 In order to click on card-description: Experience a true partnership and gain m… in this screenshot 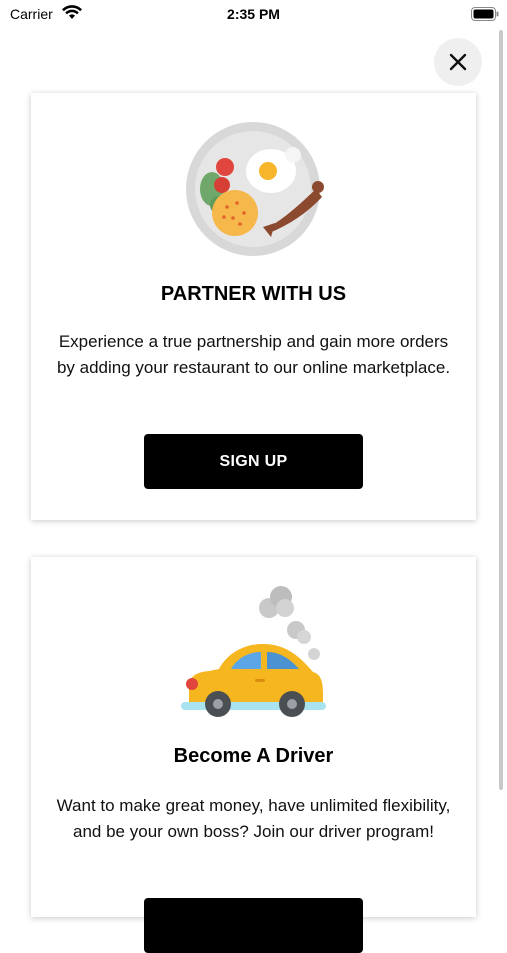, I will do `click(253, 354)`.